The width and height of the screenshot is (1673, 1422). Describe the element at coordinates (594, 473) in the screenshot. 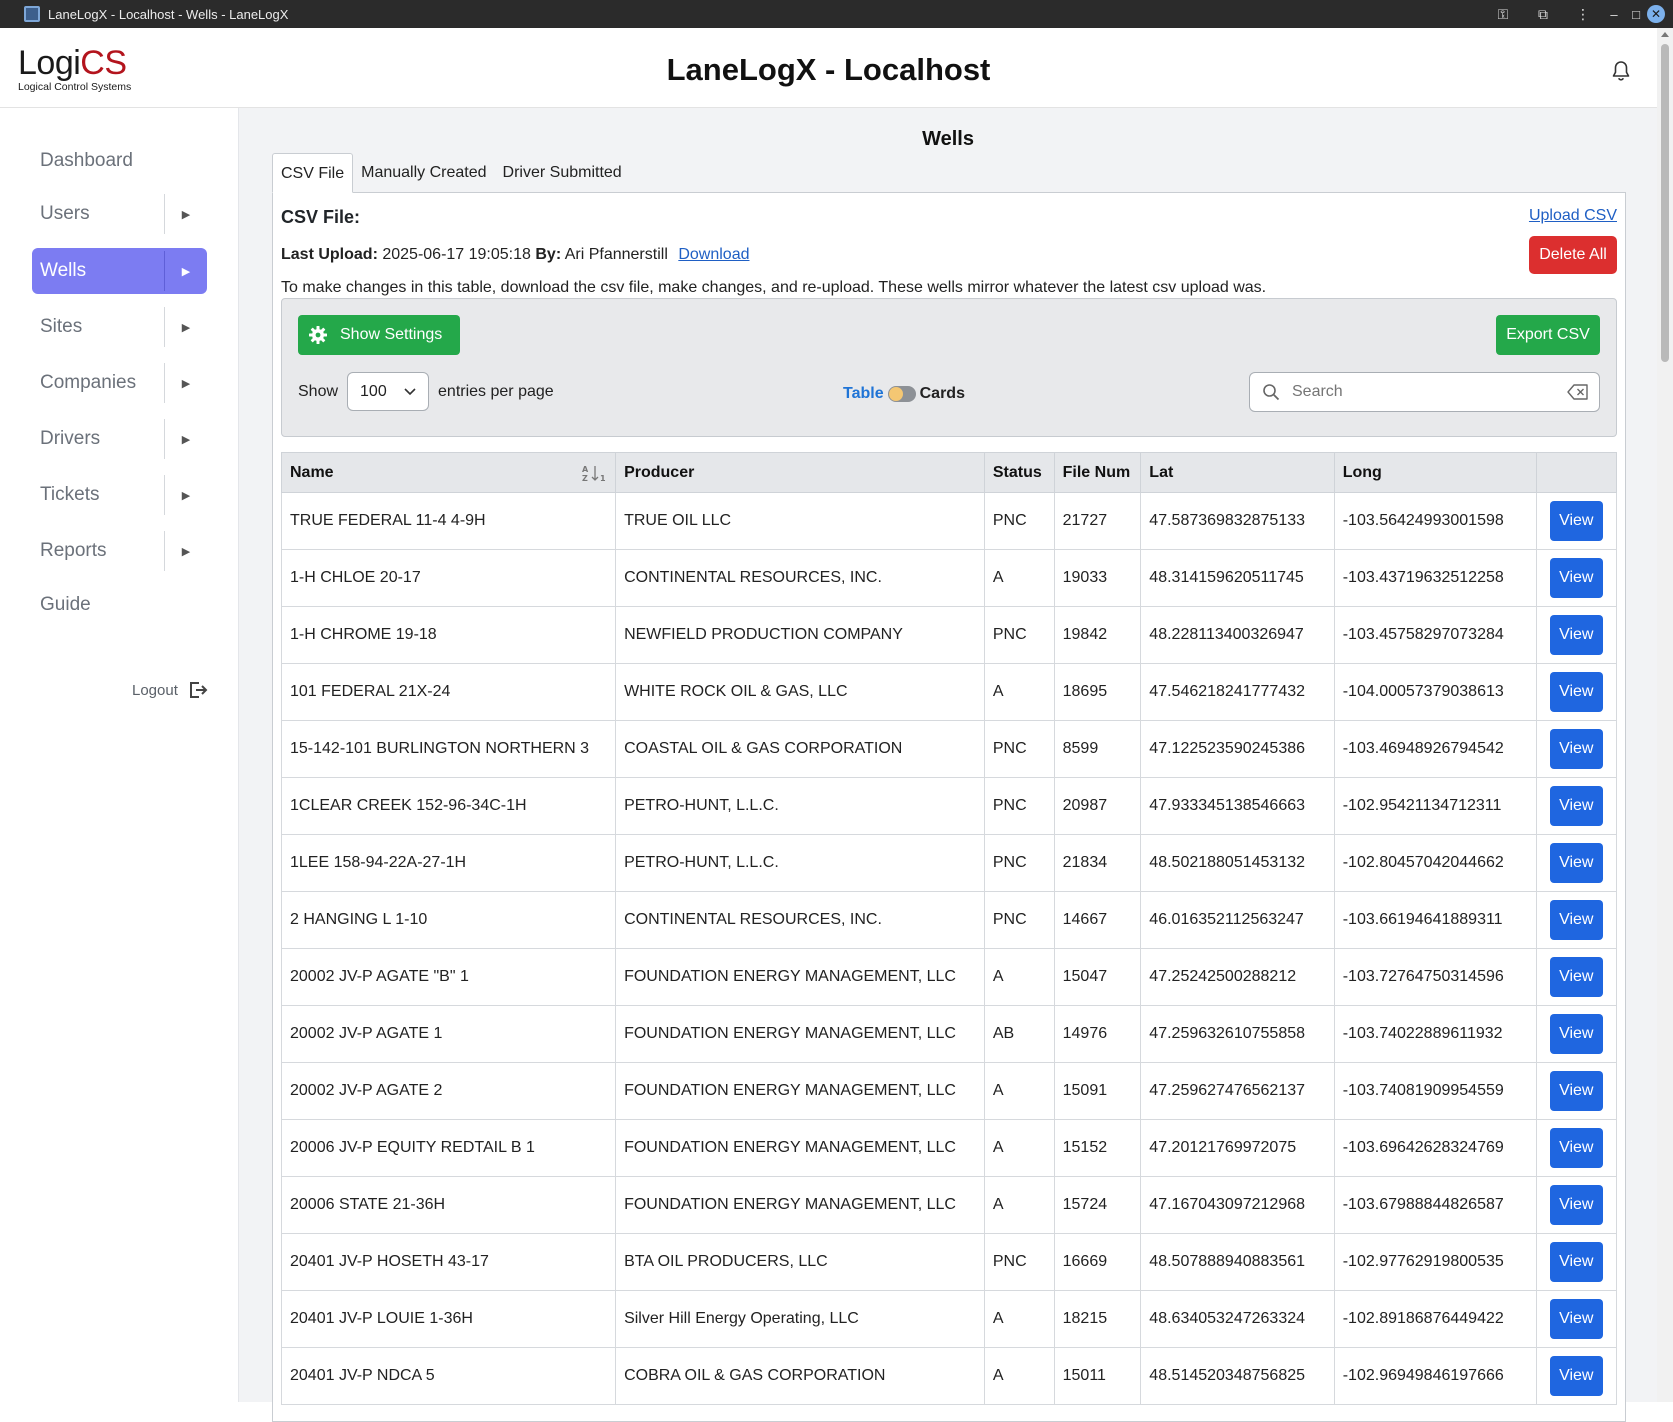

I see `sort-az-icon: A Z 1` at that location.